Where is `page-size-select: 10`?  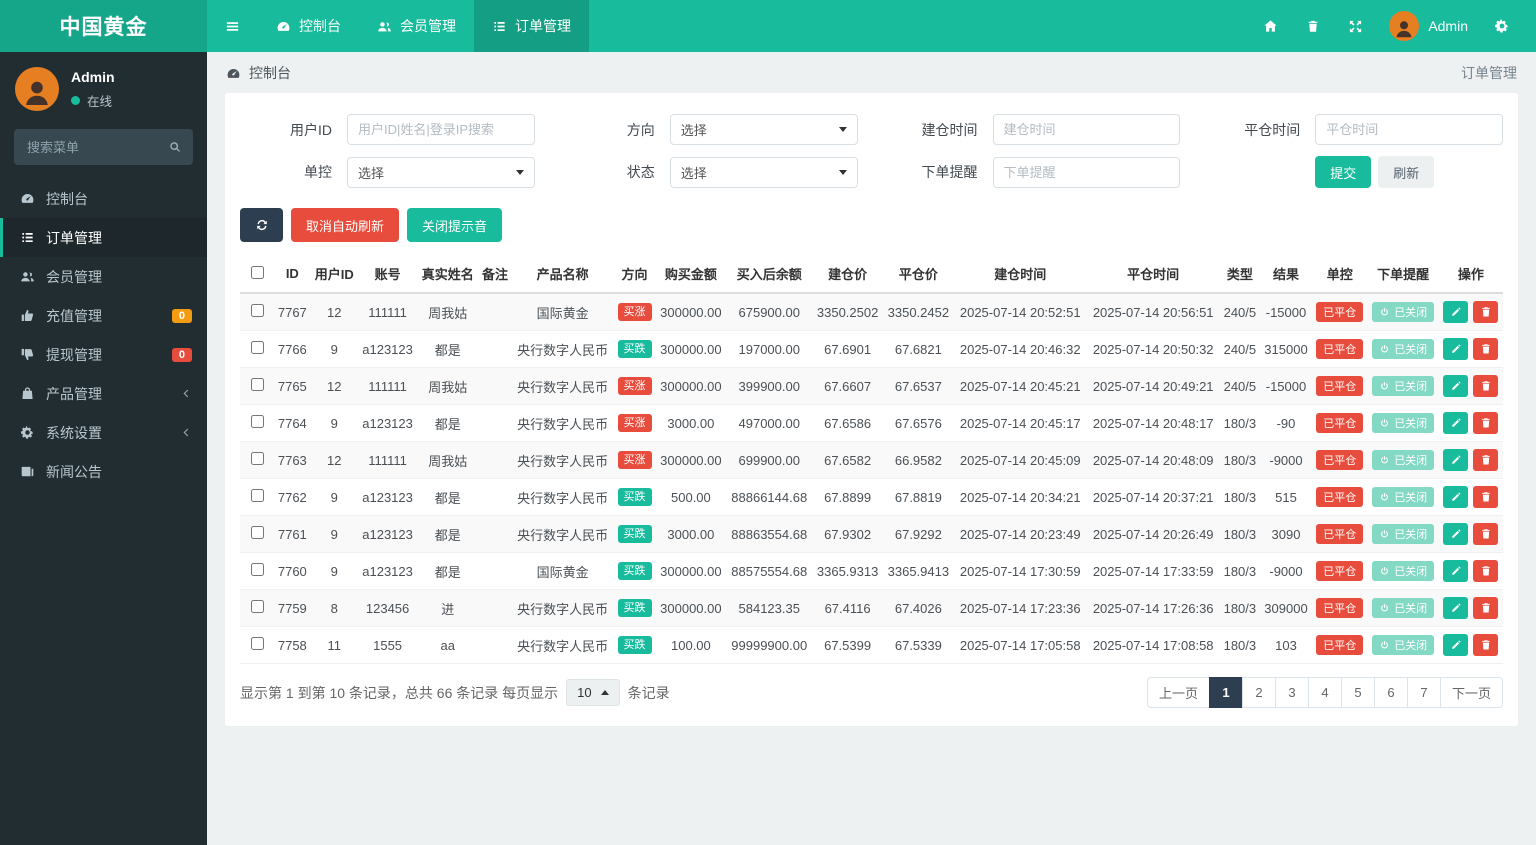
page-size-select: 10 is located at coordinates (593, 692).